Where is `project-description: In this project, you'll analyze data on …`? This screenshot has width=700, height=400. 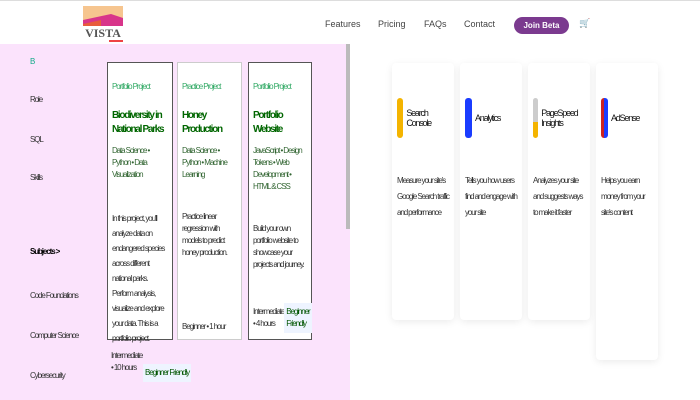 project-description: In this project, you'll analyze data on … is located at coordinates (138, 278).